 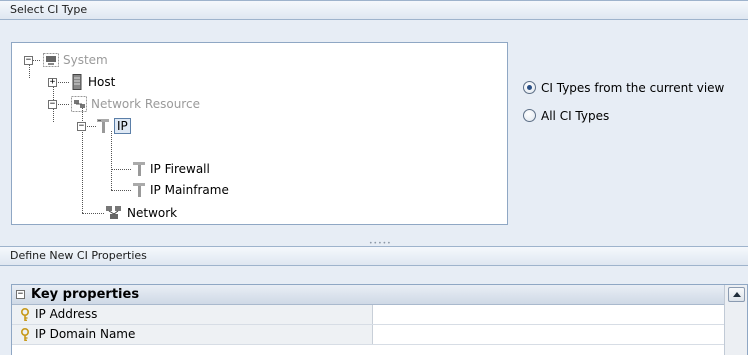 What do you see at coordinates (20, 294) in the screenshot?
I see `key-properties-collapse-toggle: −` at bounding box center [20, 294].